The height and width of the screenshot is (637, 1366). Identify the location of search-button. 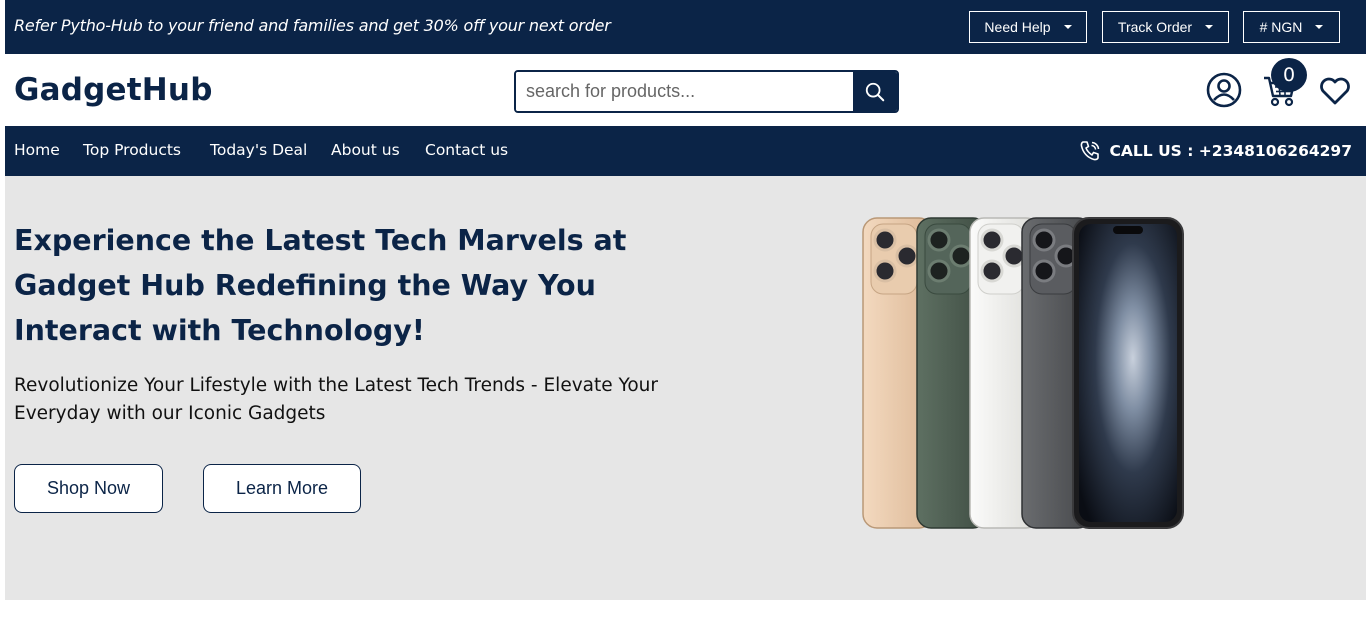
(875, 91).